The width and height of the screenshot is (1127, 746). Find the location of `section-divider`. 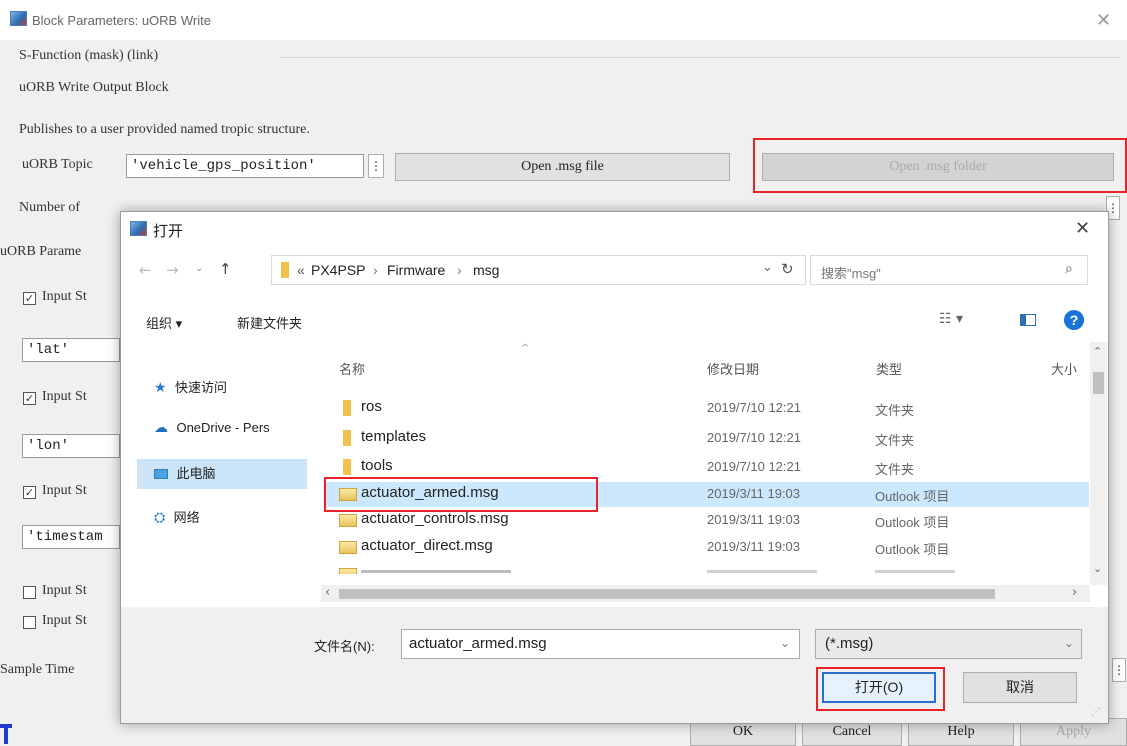

section-divider is located at coordinates (700, 57).